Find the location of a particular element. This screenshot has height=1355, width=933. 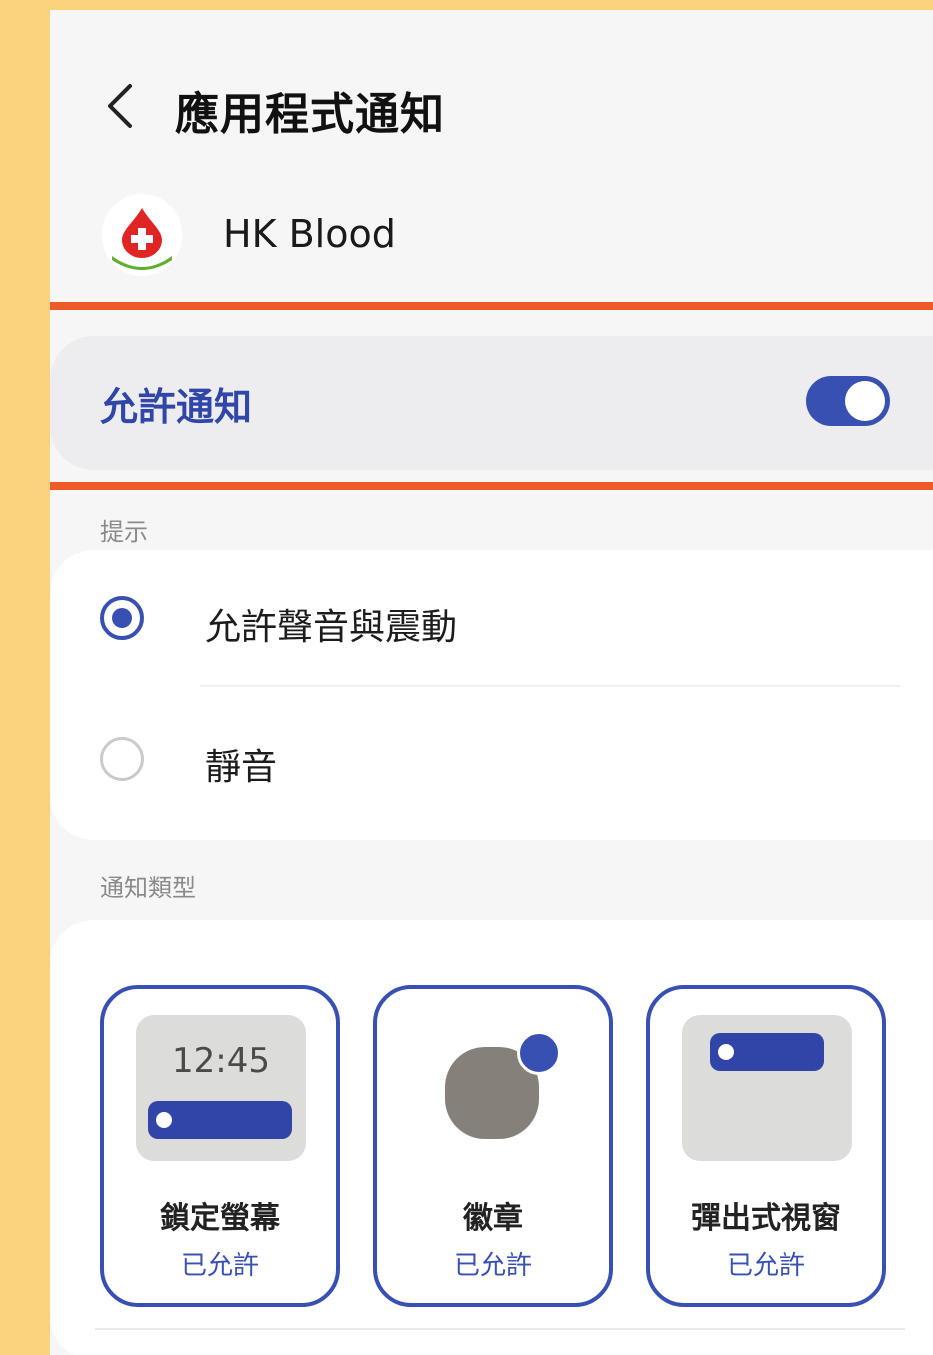

app-name: HK Blood is located at coordinates (309, 234).